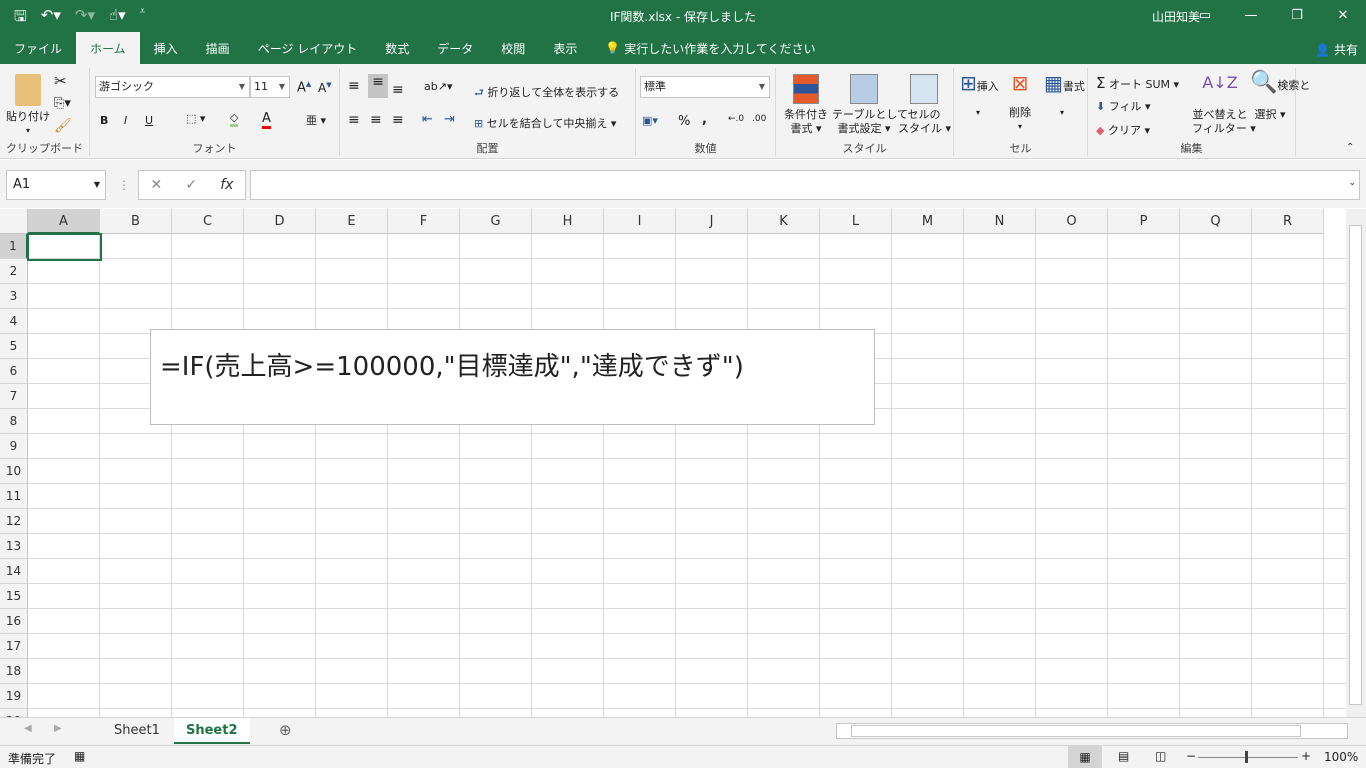 The width and height of the screenshot is (1366, 768). I want to click on cut-icon: ✂, so click(60, 81).